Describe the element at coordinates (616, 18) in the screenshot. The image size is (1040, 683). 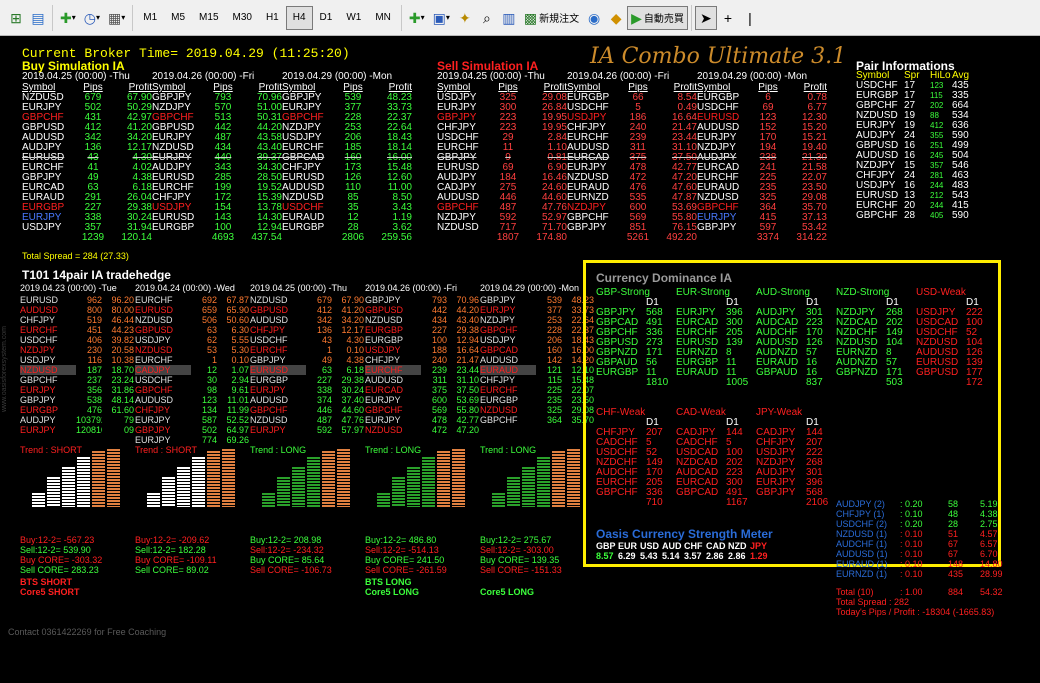
I see `metaeditor-button: ◆` at that location.